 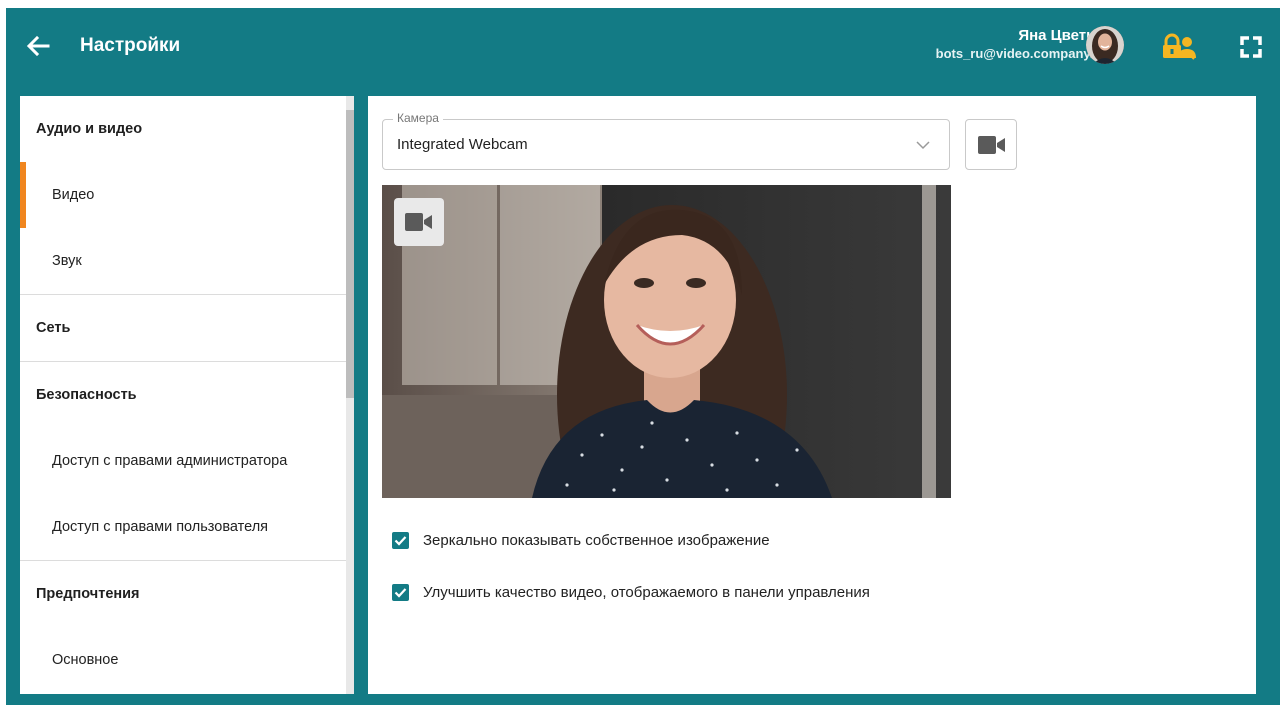 I want to click on back-button, so click(x=38, y=46).